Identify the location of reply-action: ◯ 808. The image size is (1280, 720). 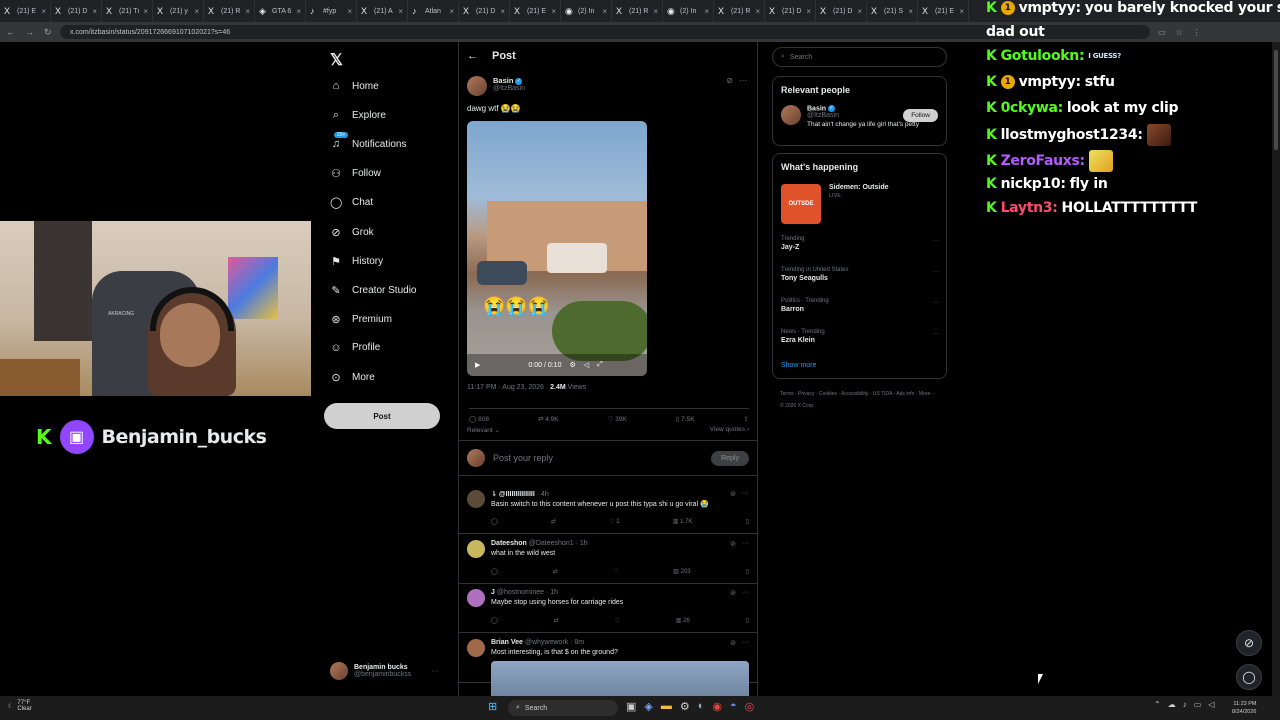
(479, 419).